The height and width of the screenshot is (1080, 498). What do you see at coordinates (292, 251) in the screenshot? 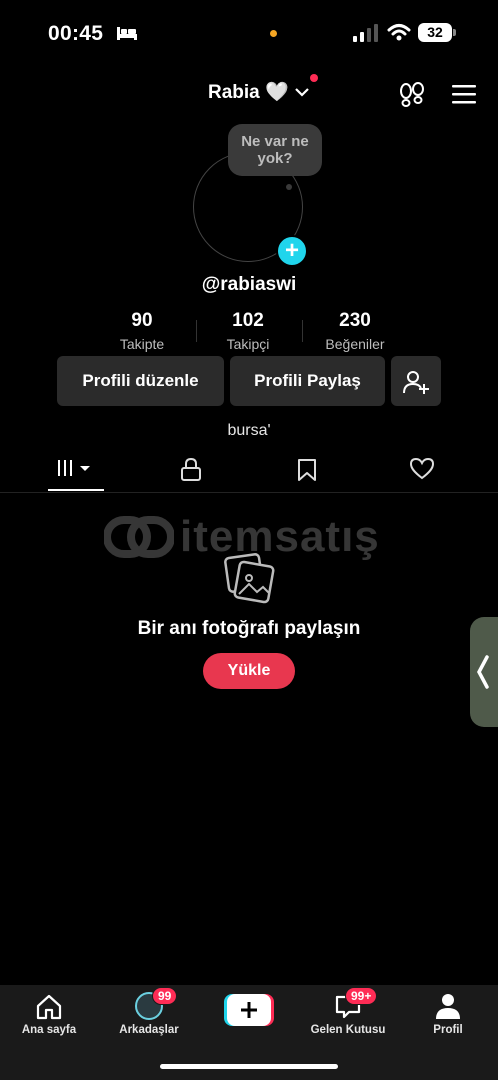
I see `add-avatar-button: +` at bounding box center [292, 251].